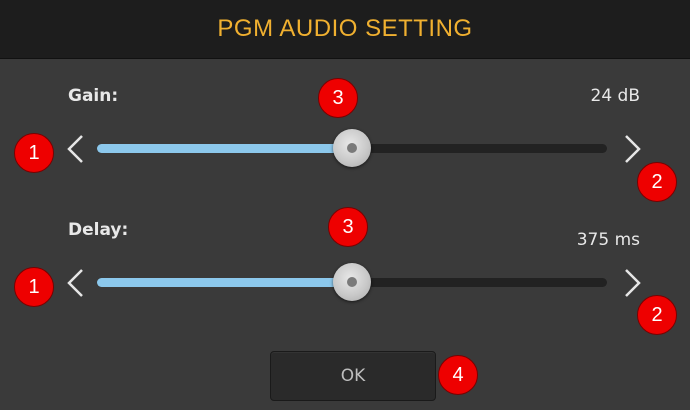 The image size is (690, 410). I want to click on delay-label: Delay:, so click(98, 230).